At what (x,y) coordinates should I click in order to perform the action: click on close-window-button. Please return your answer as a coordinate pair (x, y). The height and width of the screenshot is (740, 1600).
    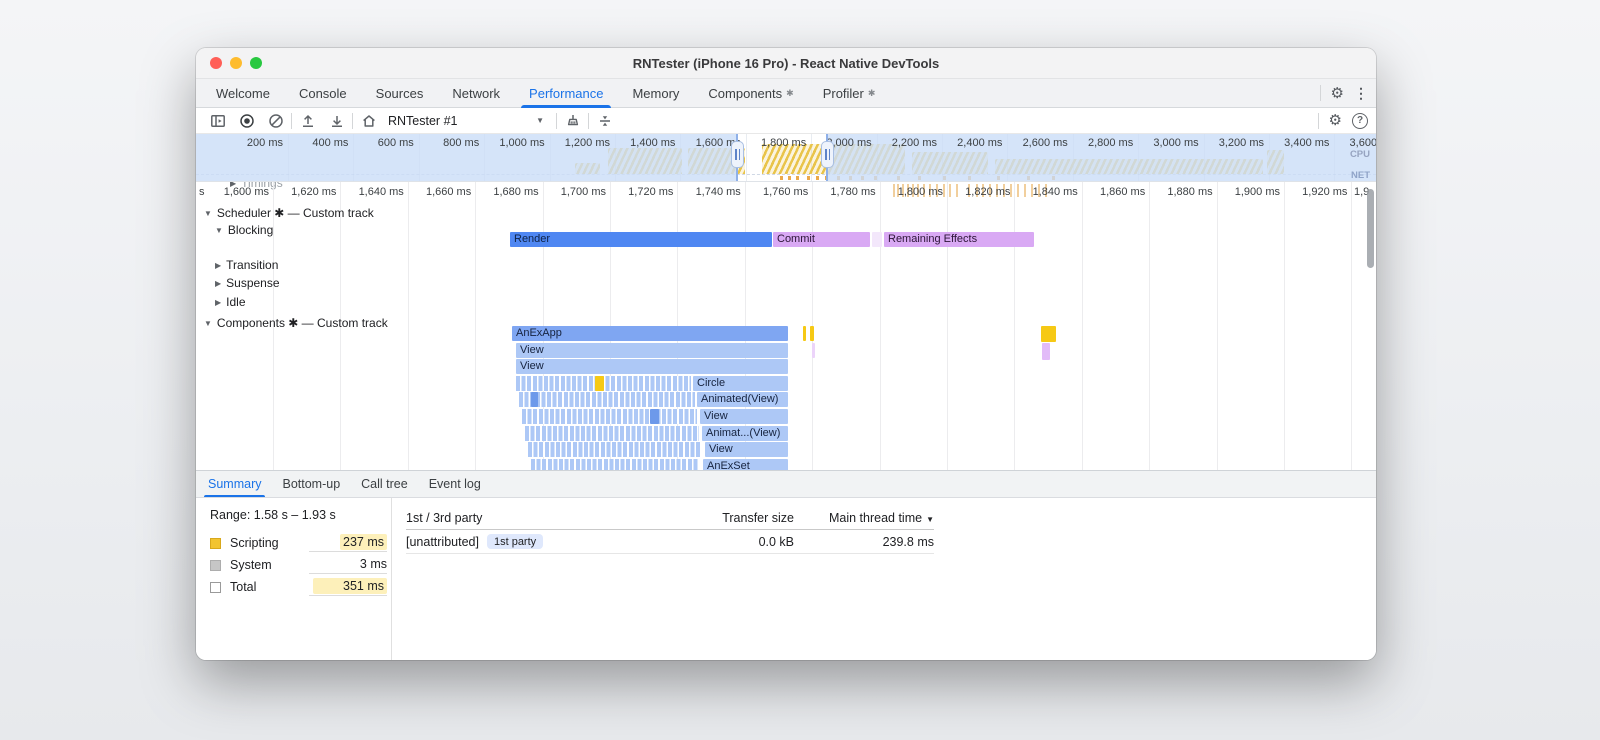
    Looking at the image, I should click on (216, 63).